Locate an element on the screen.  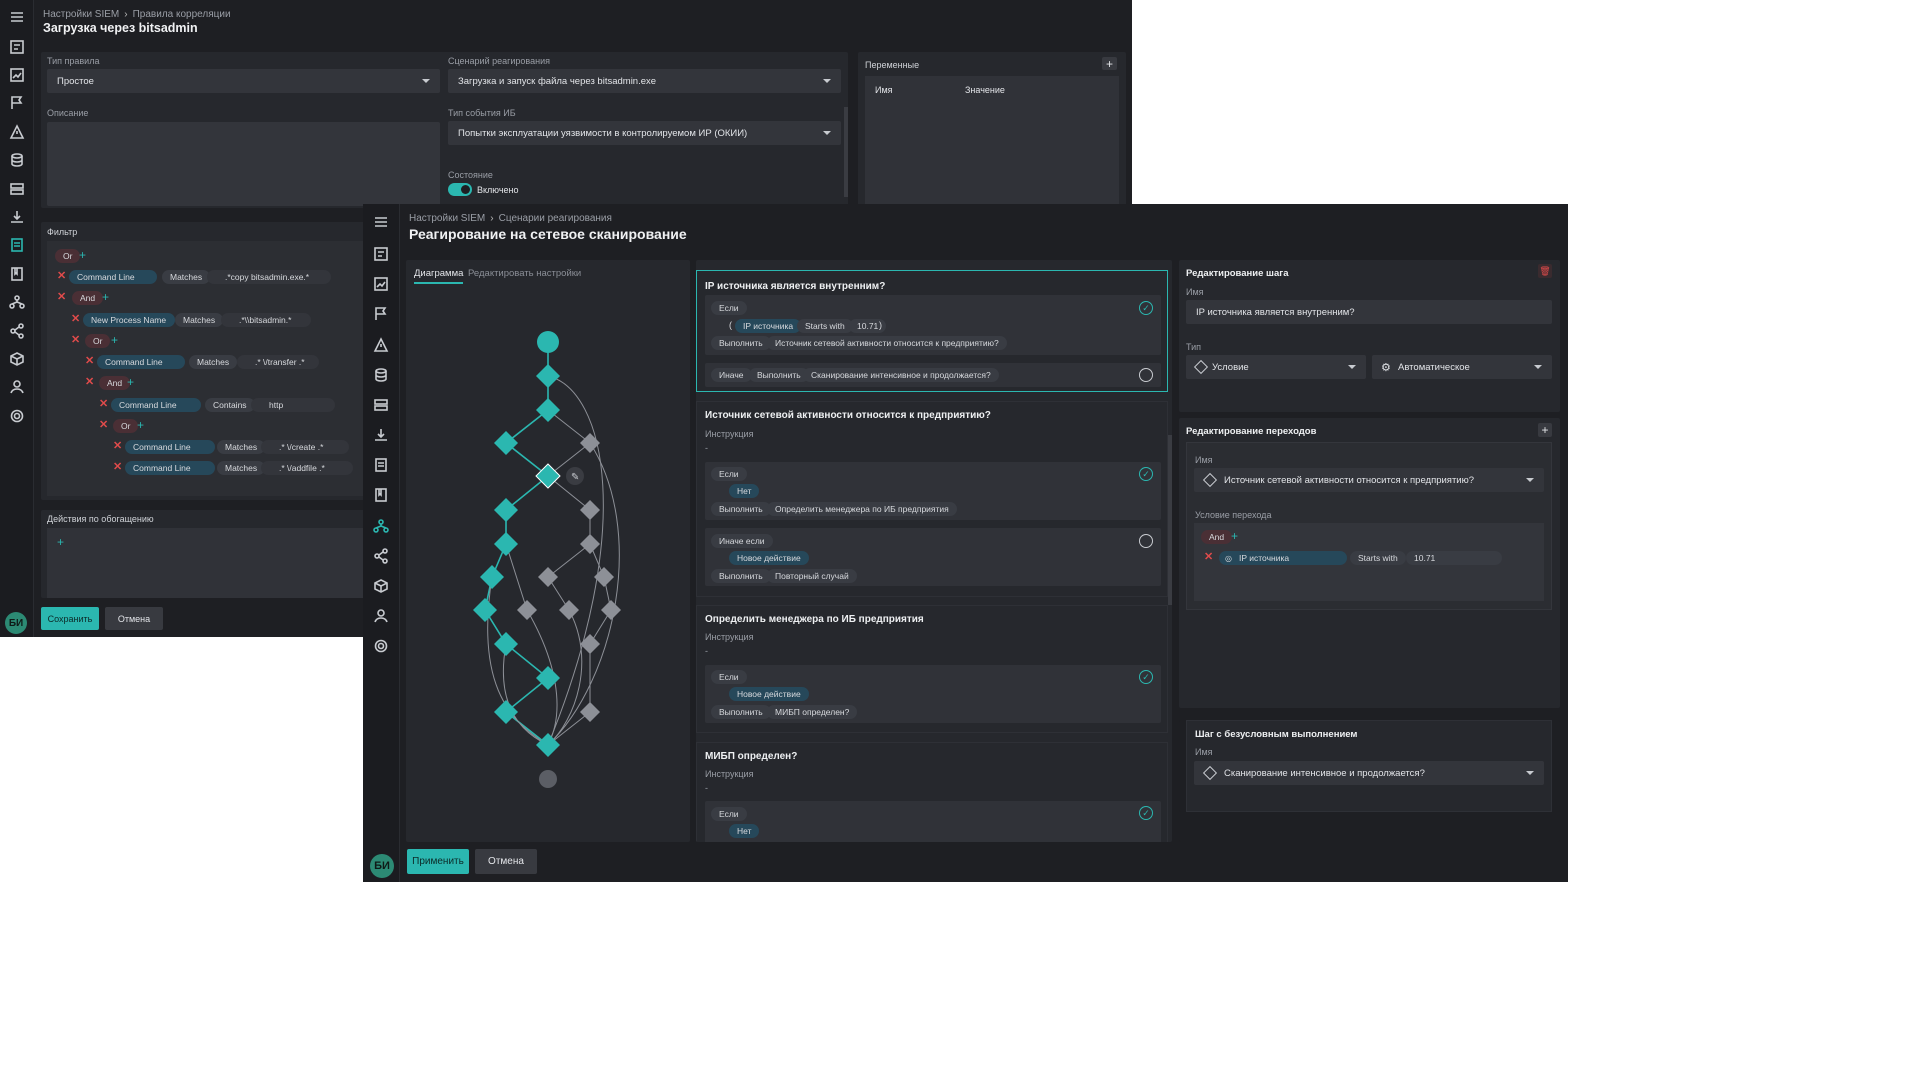
download-icon is located at coordinates (381, 435).